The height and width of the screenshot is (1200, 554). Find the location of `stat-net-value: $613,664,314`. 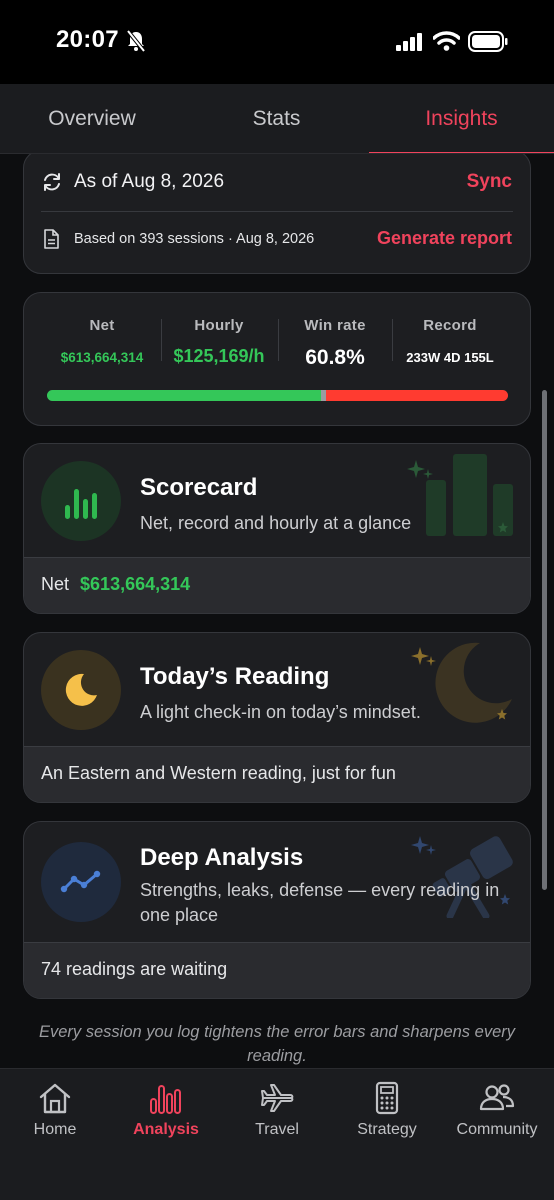

stat-net-value: $613,664,314 is located at coordinates (102, 357).